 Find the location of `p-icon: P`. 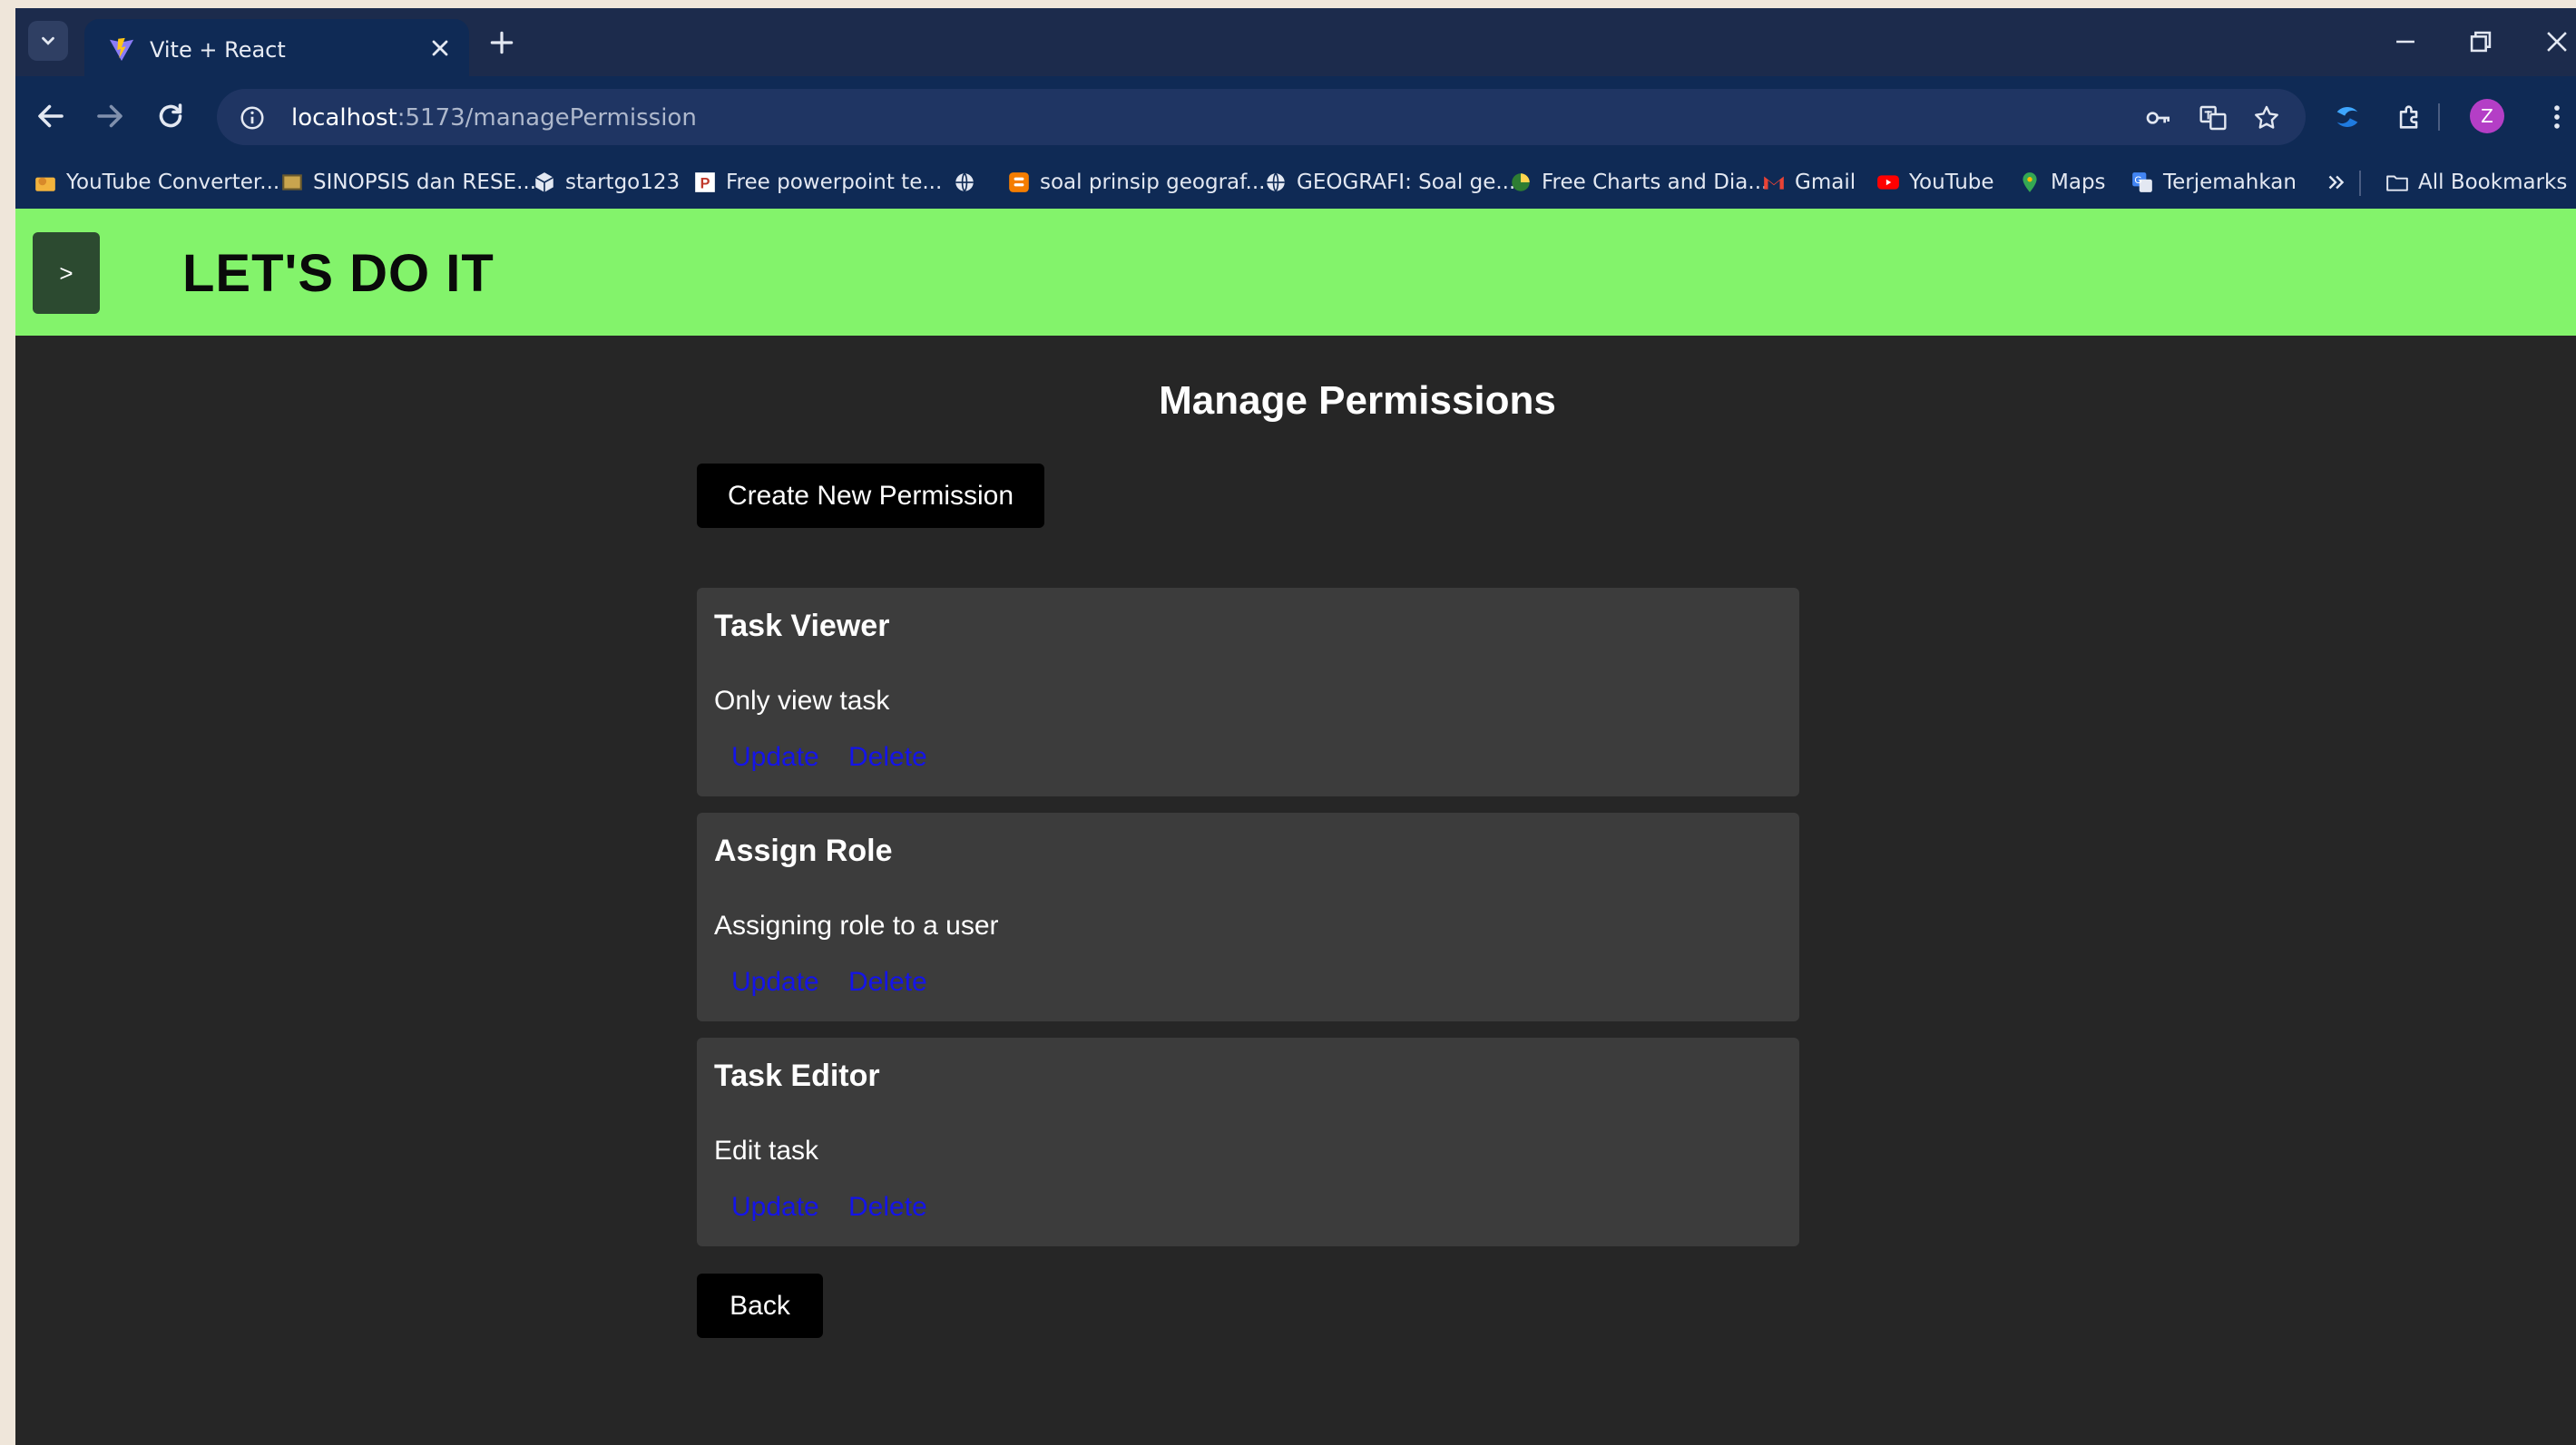

p-icon: P is located at coordinates (705, 182).